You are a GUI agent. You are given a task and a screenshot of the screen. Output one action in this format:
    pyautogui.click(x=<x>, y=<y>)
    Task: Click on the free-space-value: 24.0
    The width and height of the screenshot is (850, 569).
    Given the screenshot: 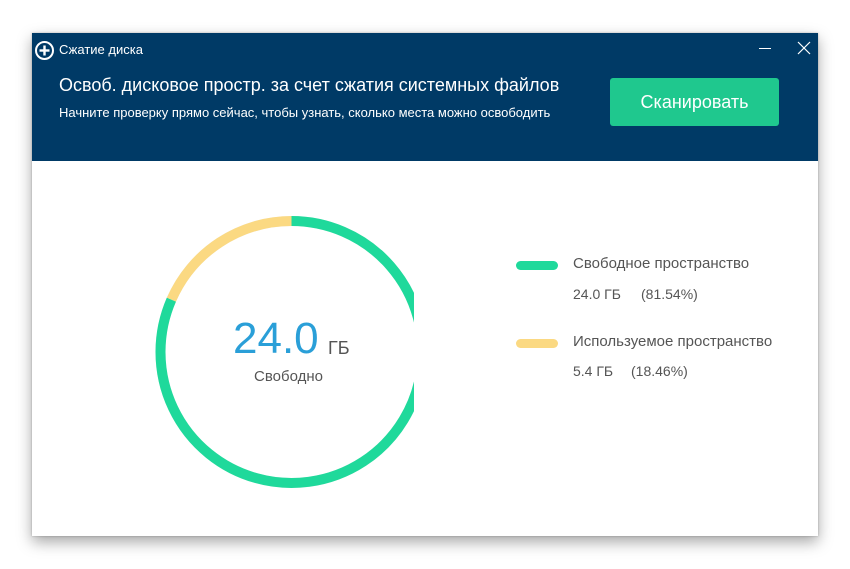 What is the action you would take?
    pyautogui.click(x=276, y=338)
    